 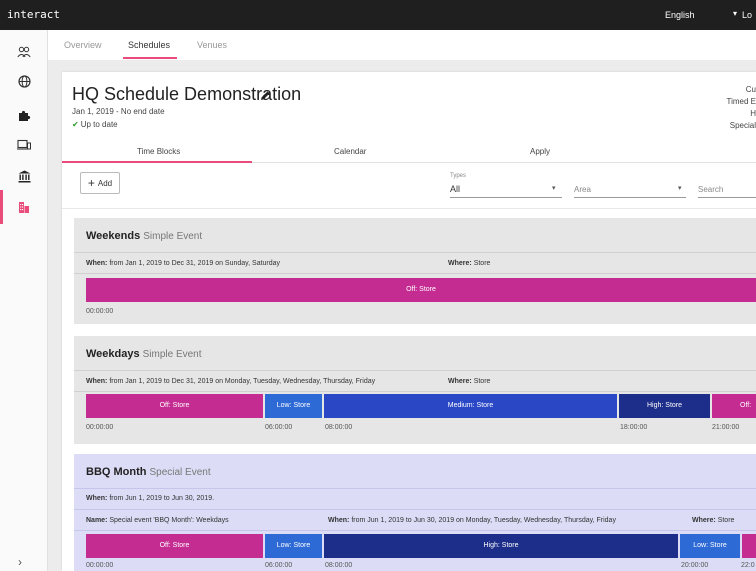 What do you see at coordinates (33, 14) in the screenshot?
I see `brand-logo: interact` at bounding box center [33, 14].